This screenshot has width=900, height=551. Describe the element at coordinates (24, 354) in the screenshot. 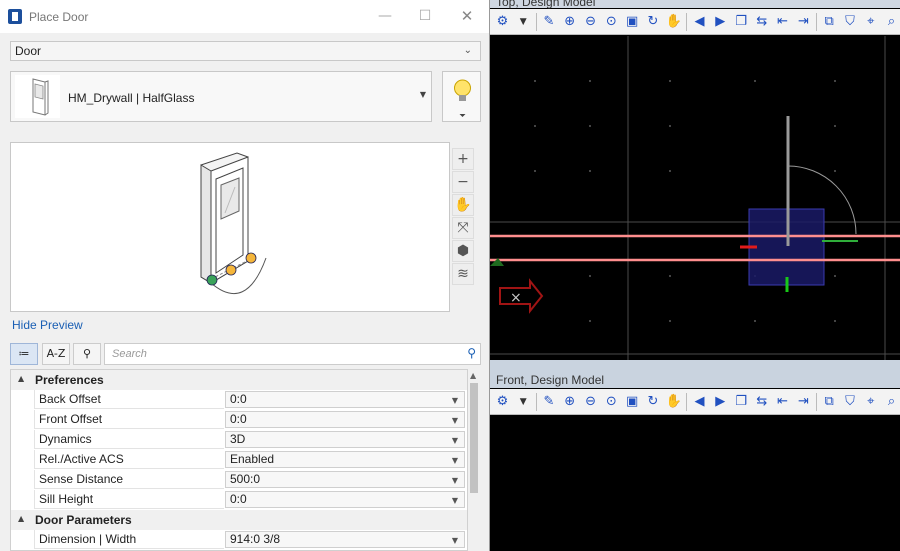

I see `categorized-view-button: ≔` at that location.